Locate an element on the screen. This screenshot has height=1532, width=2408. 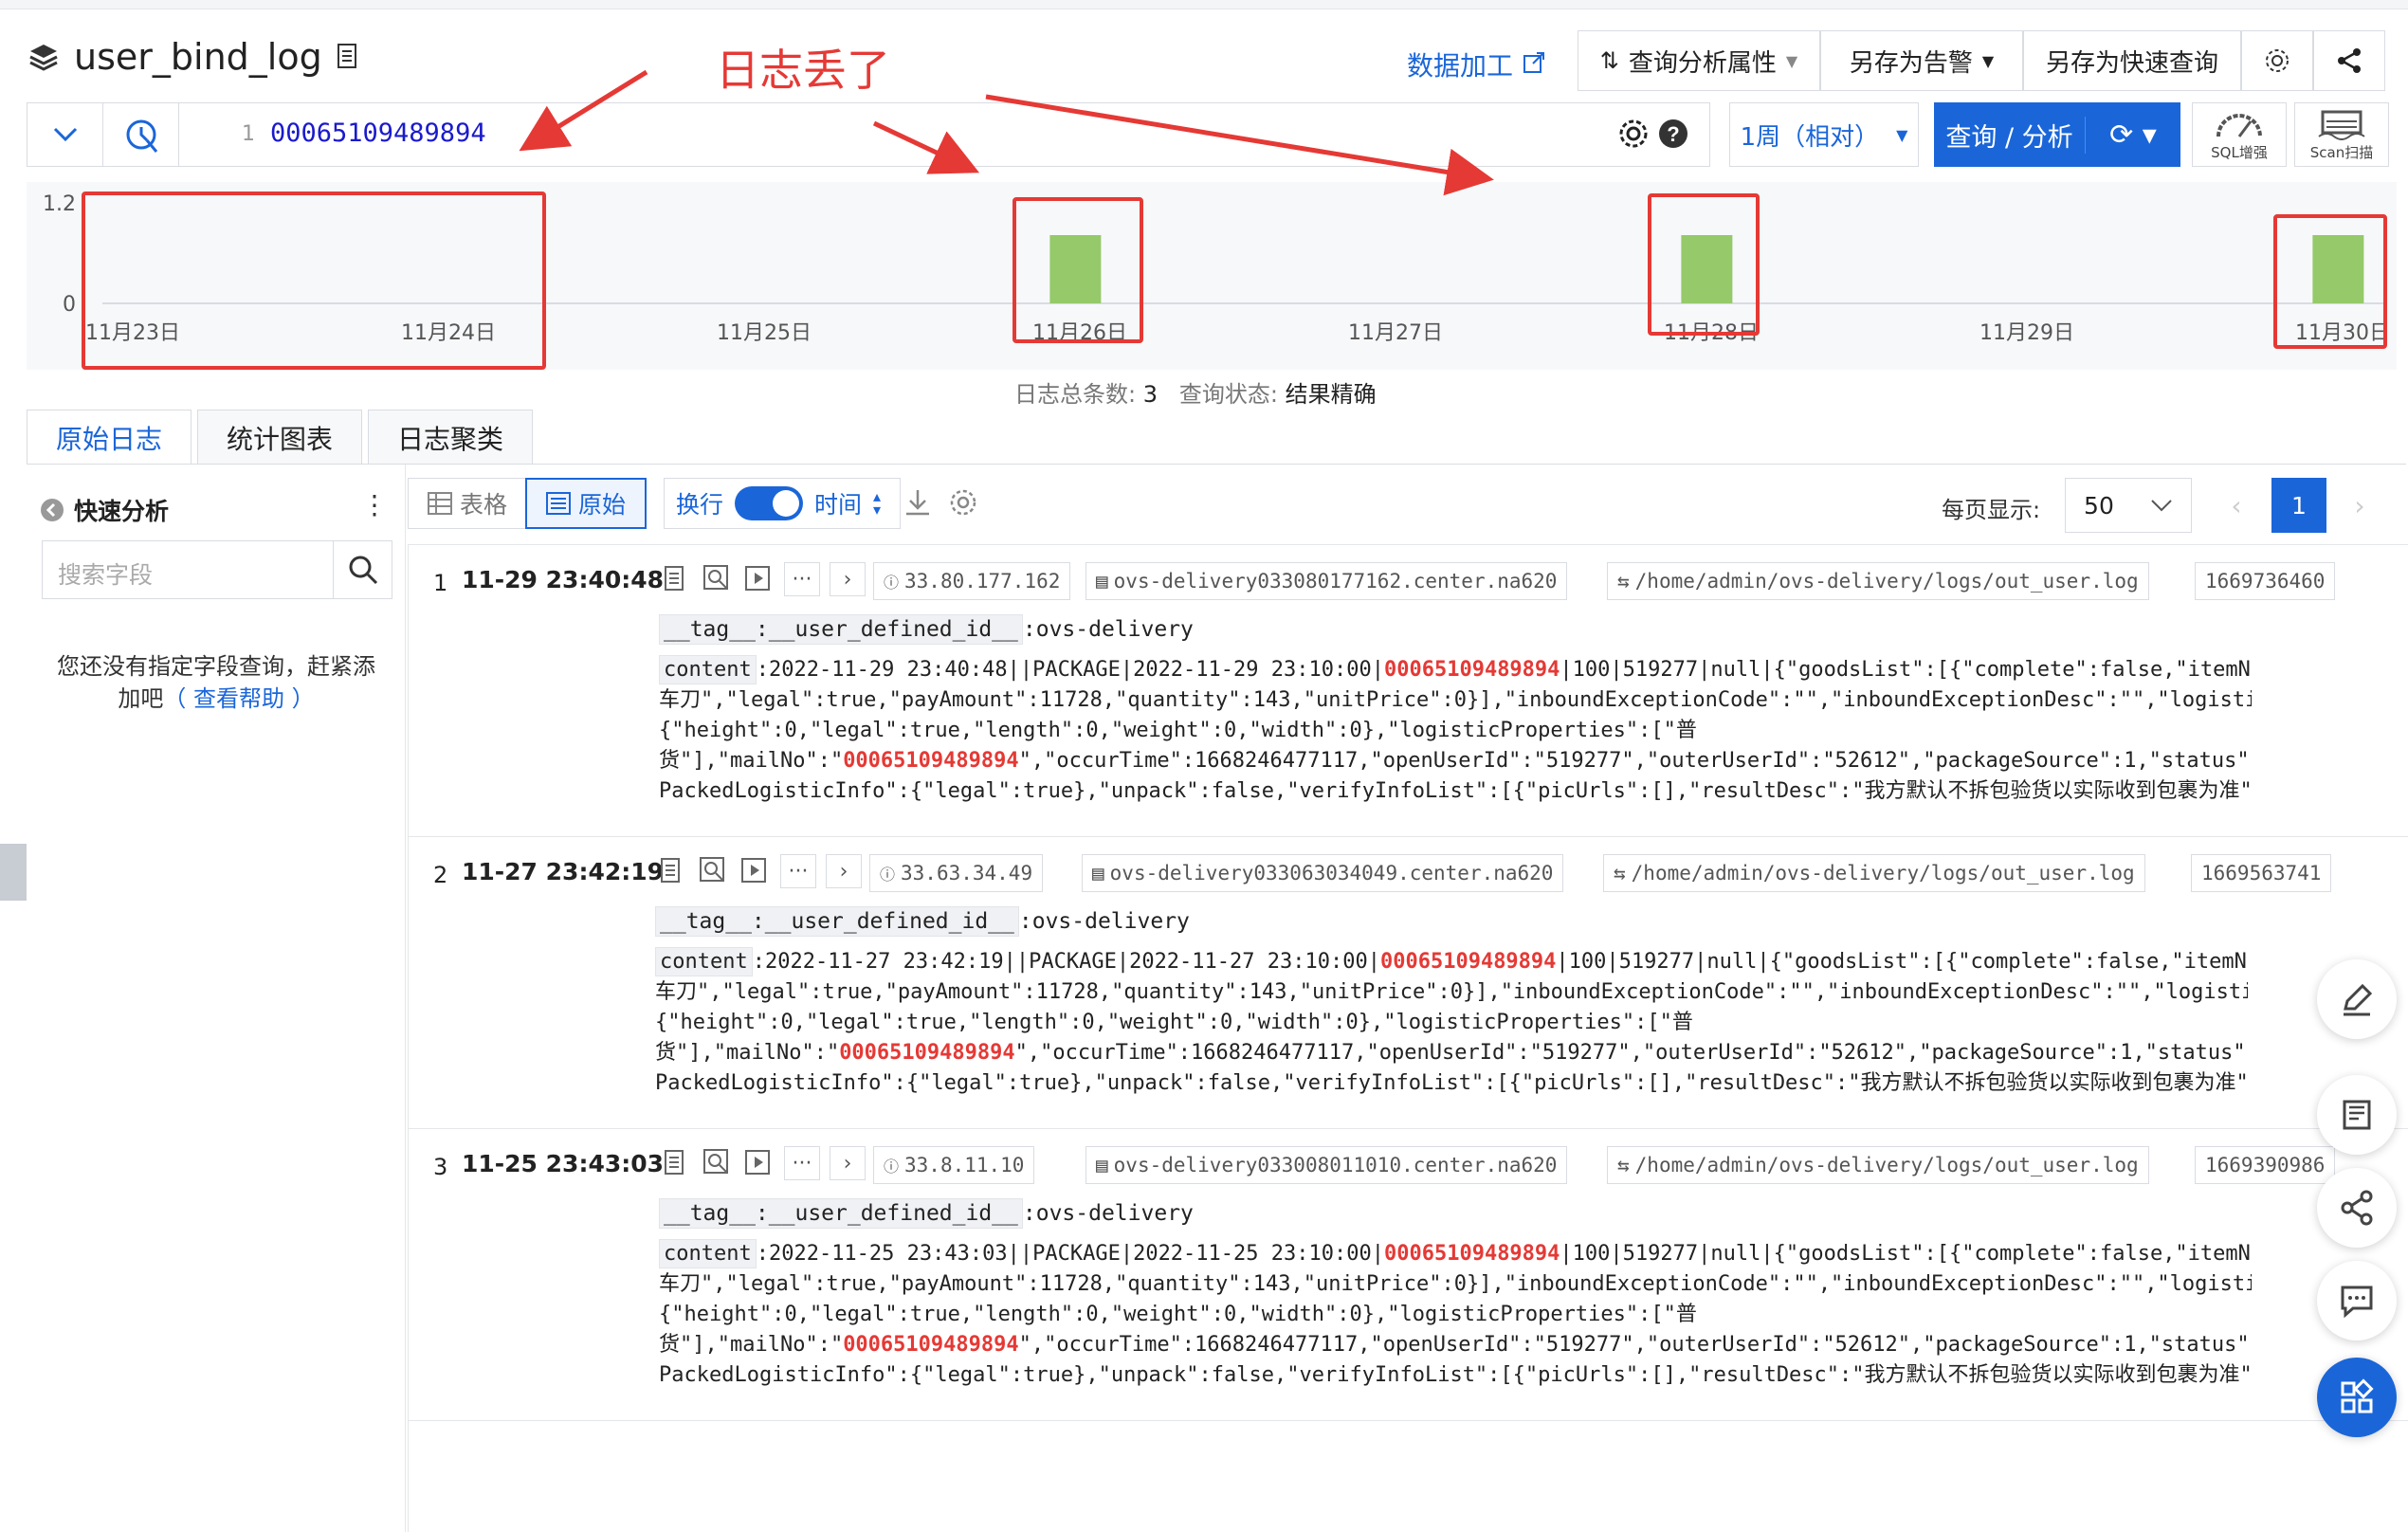
log-actions: ··· › is located at coordinates (762, 1163).